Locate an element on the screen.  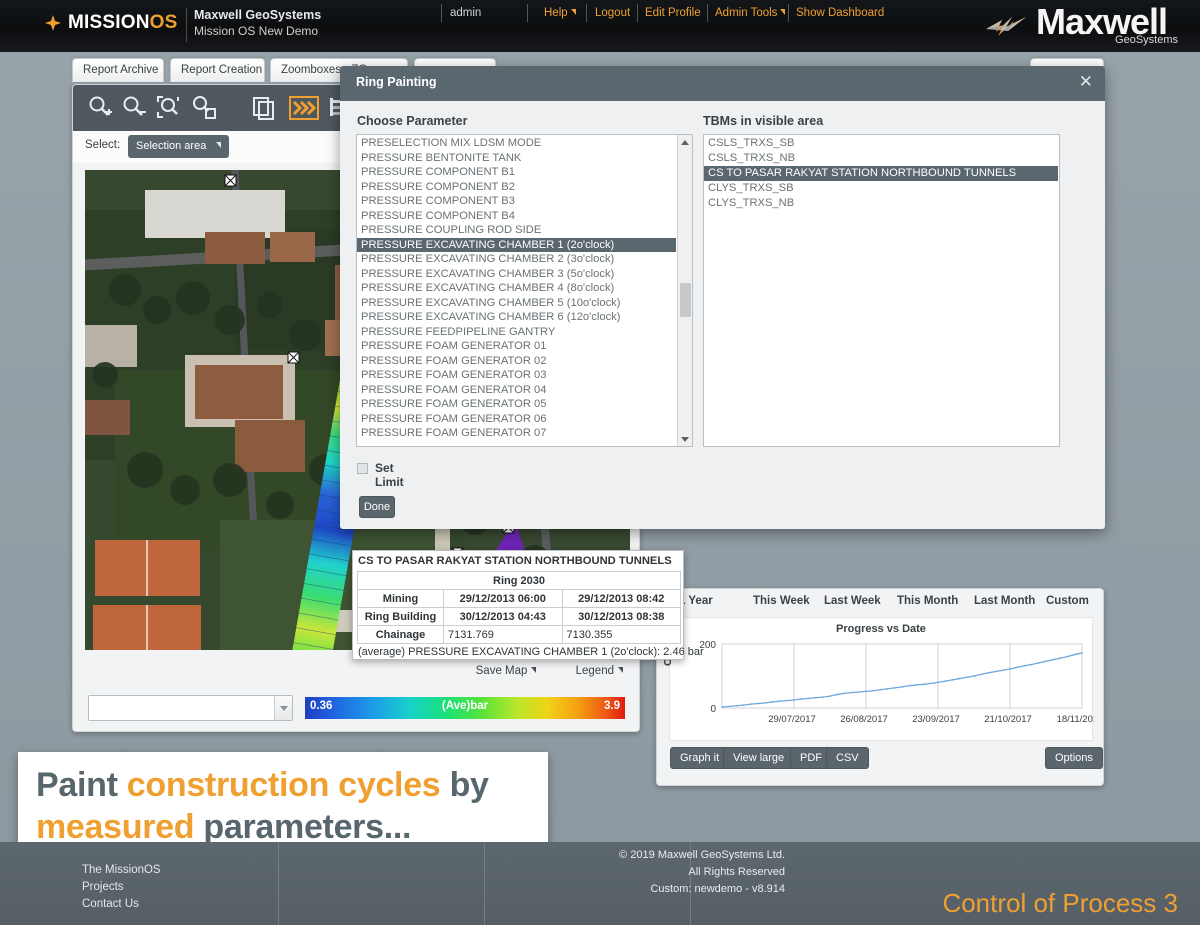
parameter-list-item: PRESSURE EXCAVATING CHAMBER 3 (5o'clock) is located at coordinates (516, 274).